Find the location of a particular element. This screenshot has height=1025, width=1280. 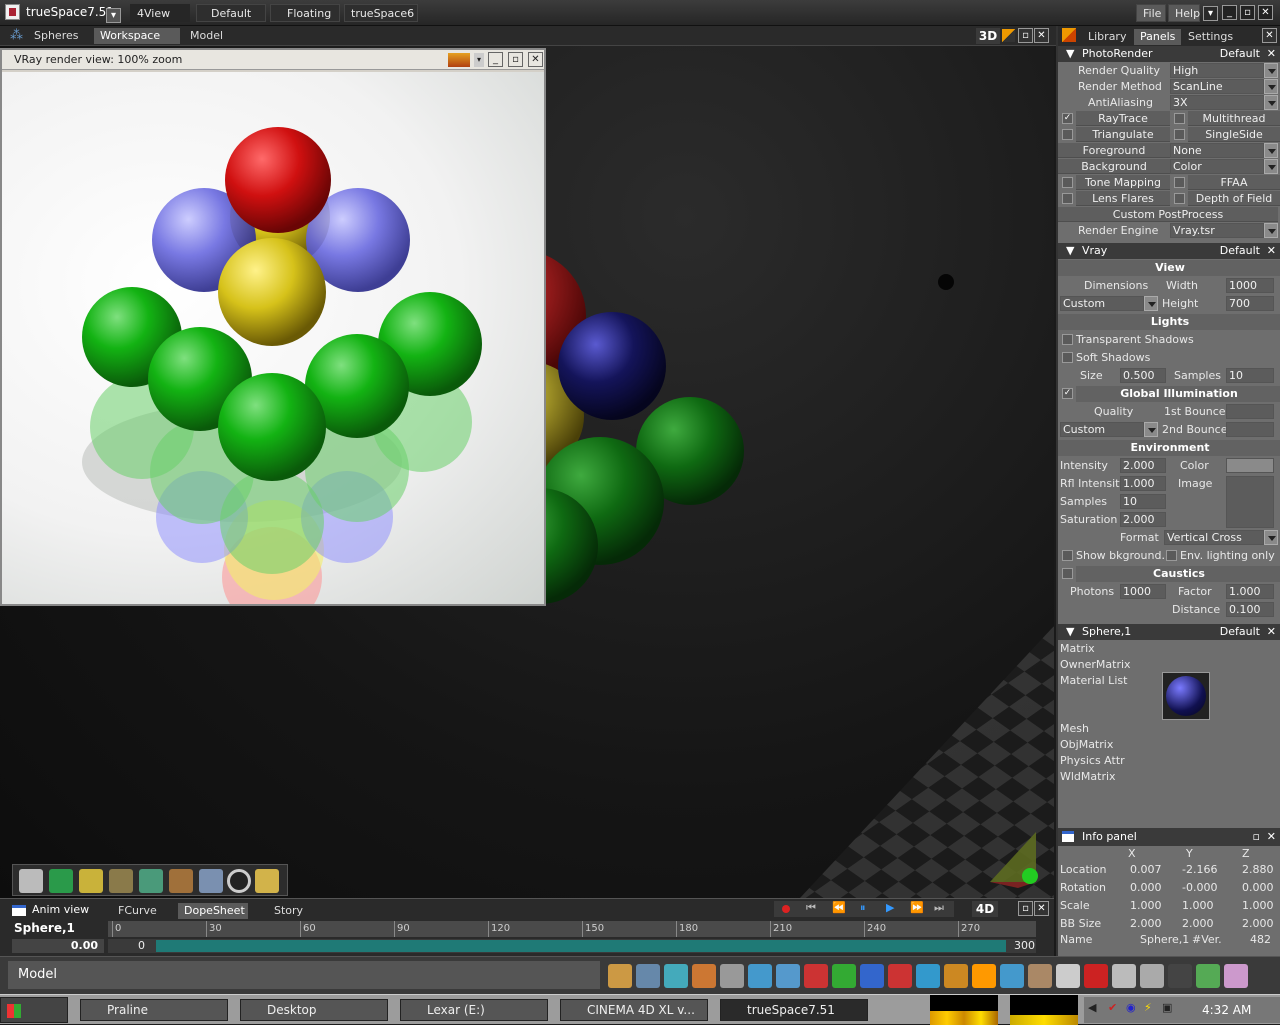

menu-truespace6: trueSpace6 is located at coordinates (381, 13).